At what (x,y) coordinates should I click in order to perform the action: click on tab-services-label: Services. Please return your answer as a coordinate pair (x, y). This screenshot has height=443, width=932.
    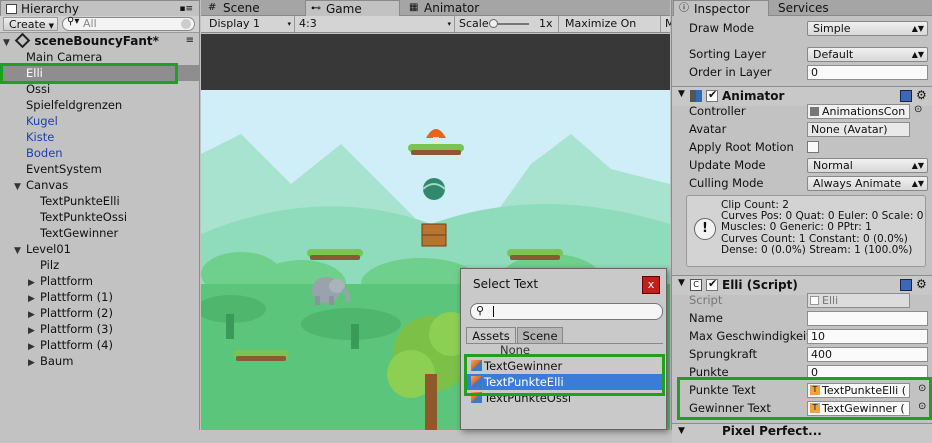
    Looking at the image, I should click on (803, 8).